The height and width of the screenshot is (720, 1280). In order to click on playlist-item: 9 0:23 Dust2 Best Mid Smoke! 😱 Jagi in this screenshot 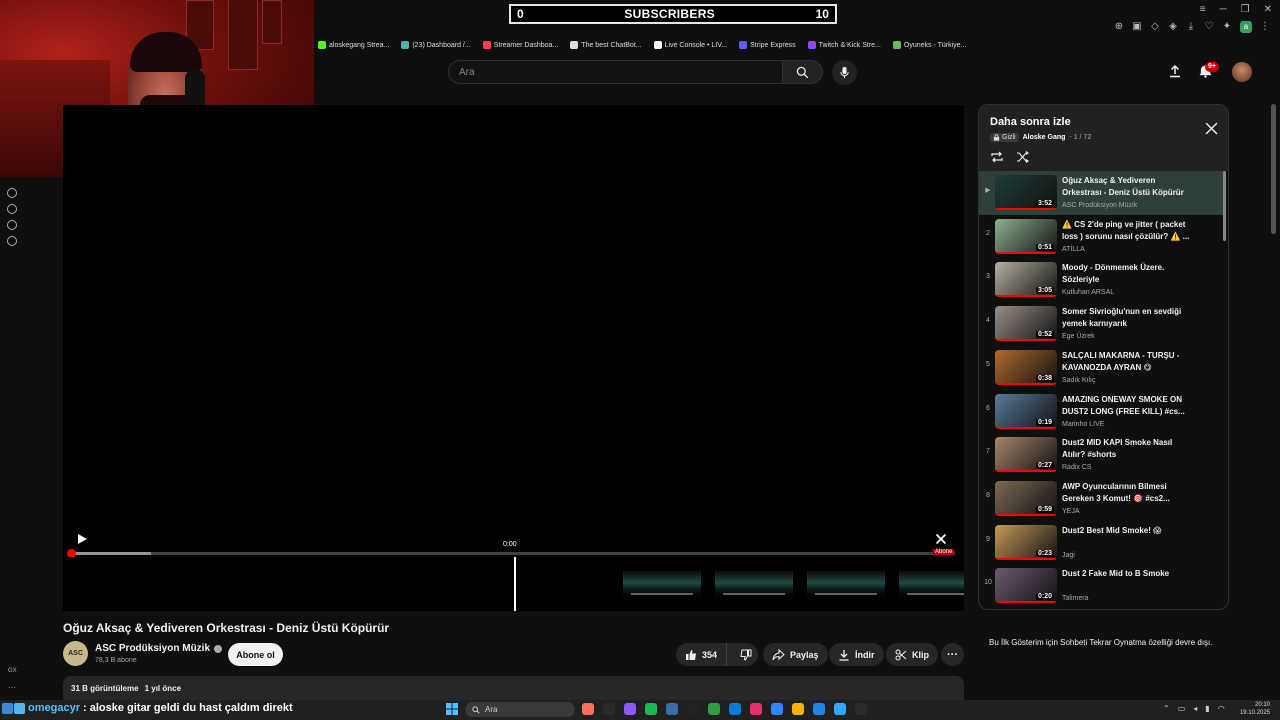, I will do `click(1101, 543)`.